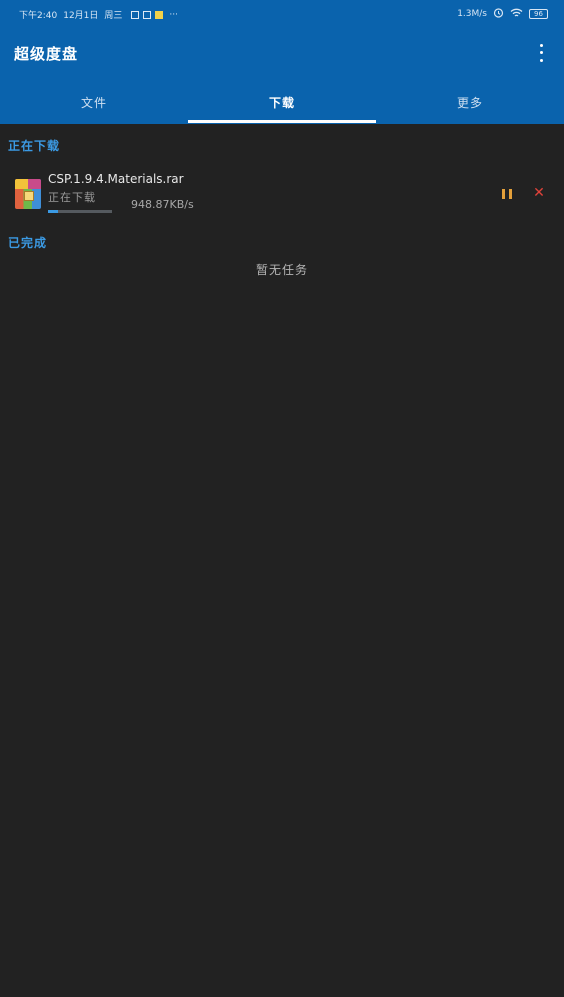 Image resolution: width=564 pixels, height=997 pixels. I want to click on pause-icon, so click(507, 194).